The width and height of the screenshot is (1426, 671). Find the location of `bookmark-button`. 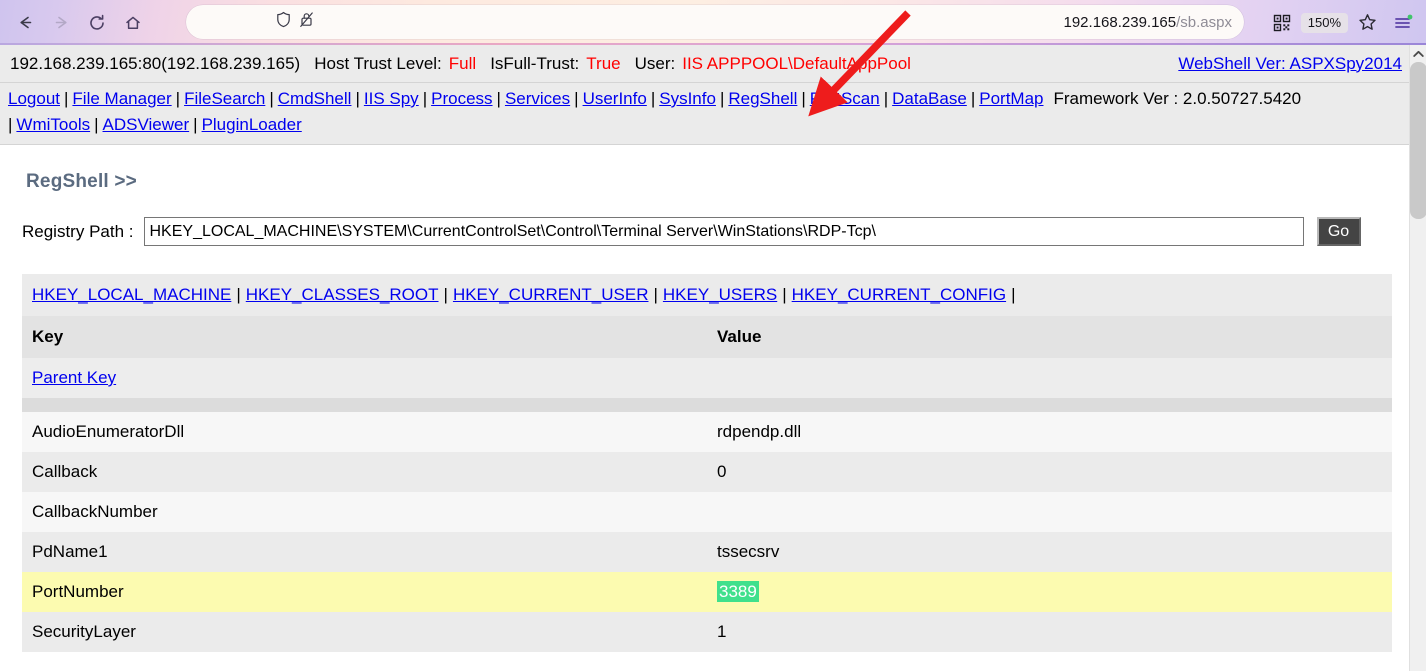

bookmark-button is located at coordinates (1367, 23).